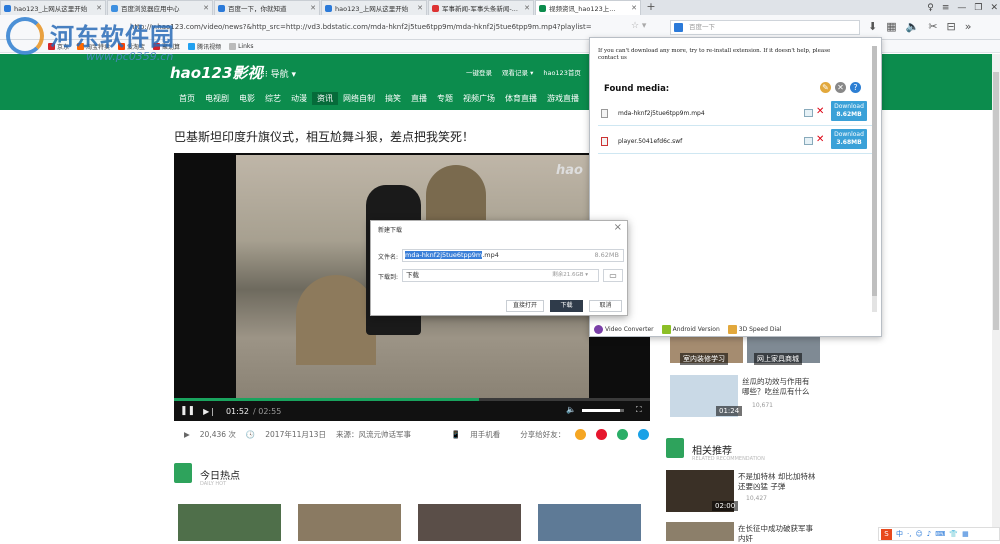 The height and width of the screenshot is (544, 1000). Describe the element at coordinates (393, 98) in the screenshot. I see `nav-item: 搞笑` at that location.